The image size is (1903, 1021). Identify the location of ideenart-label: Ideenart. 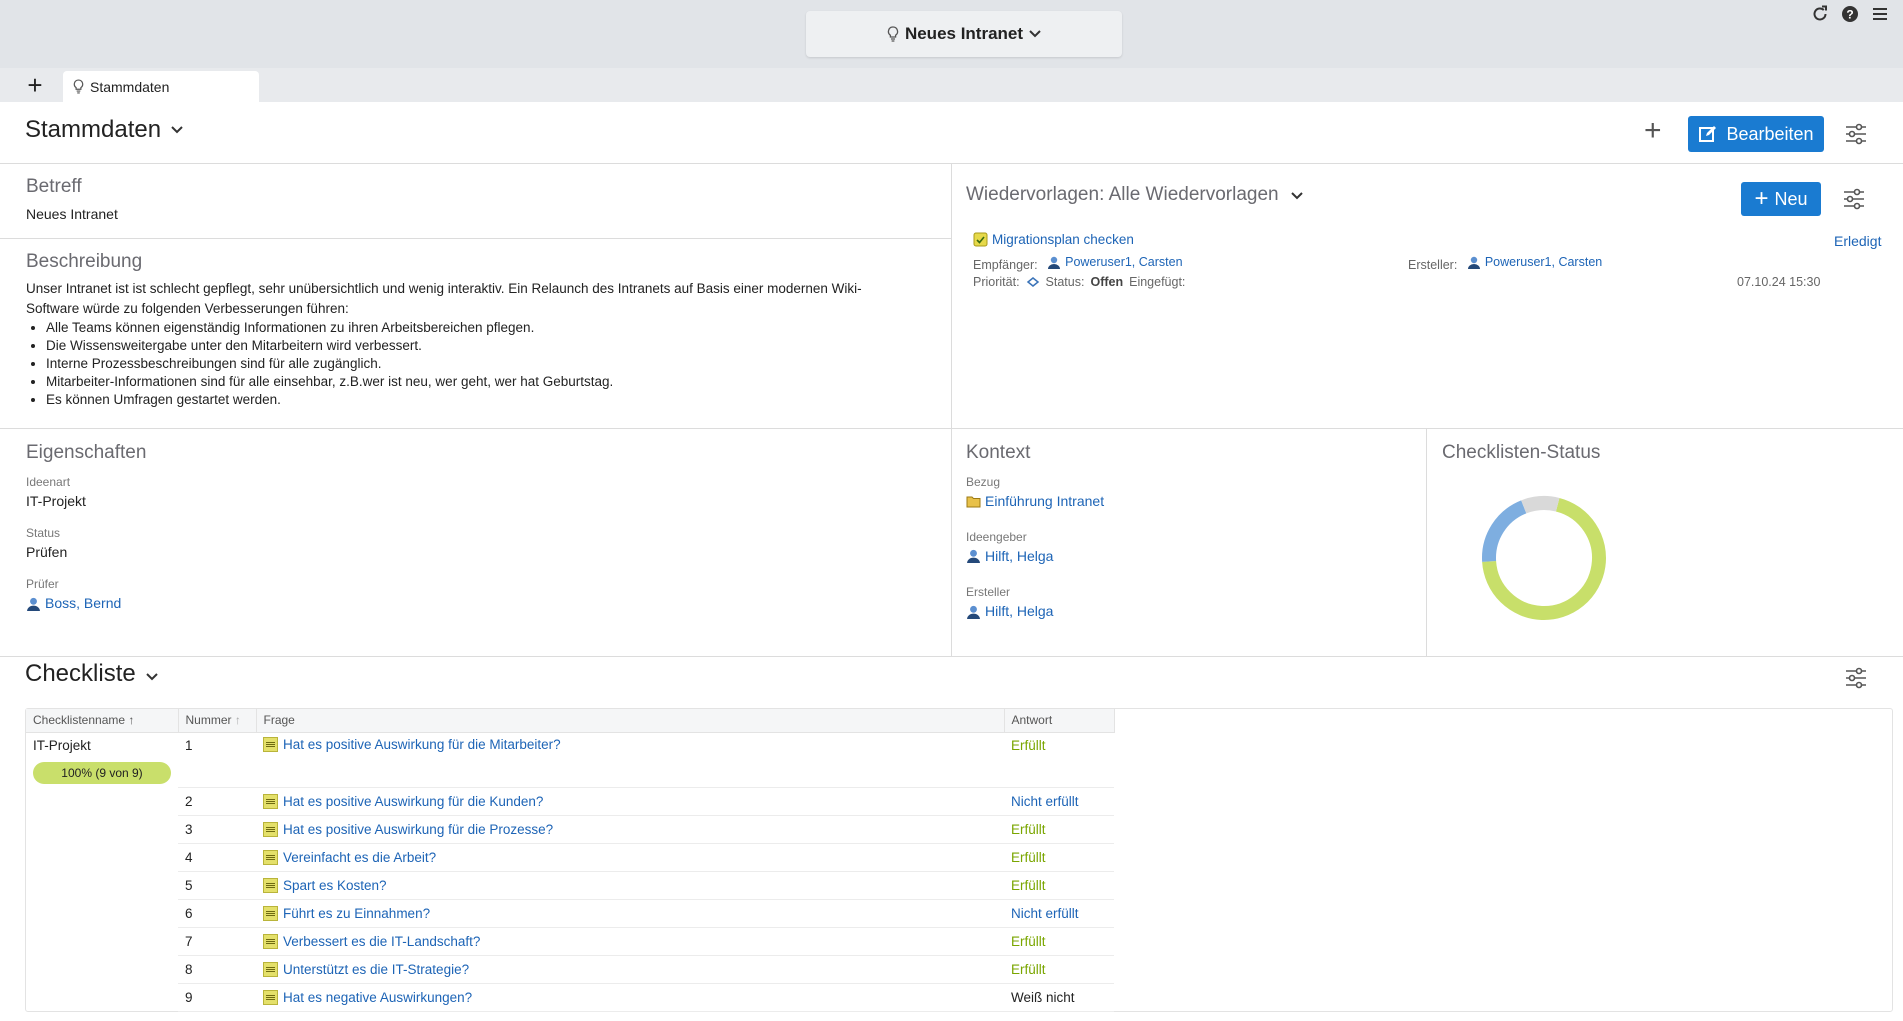
(48, 482).